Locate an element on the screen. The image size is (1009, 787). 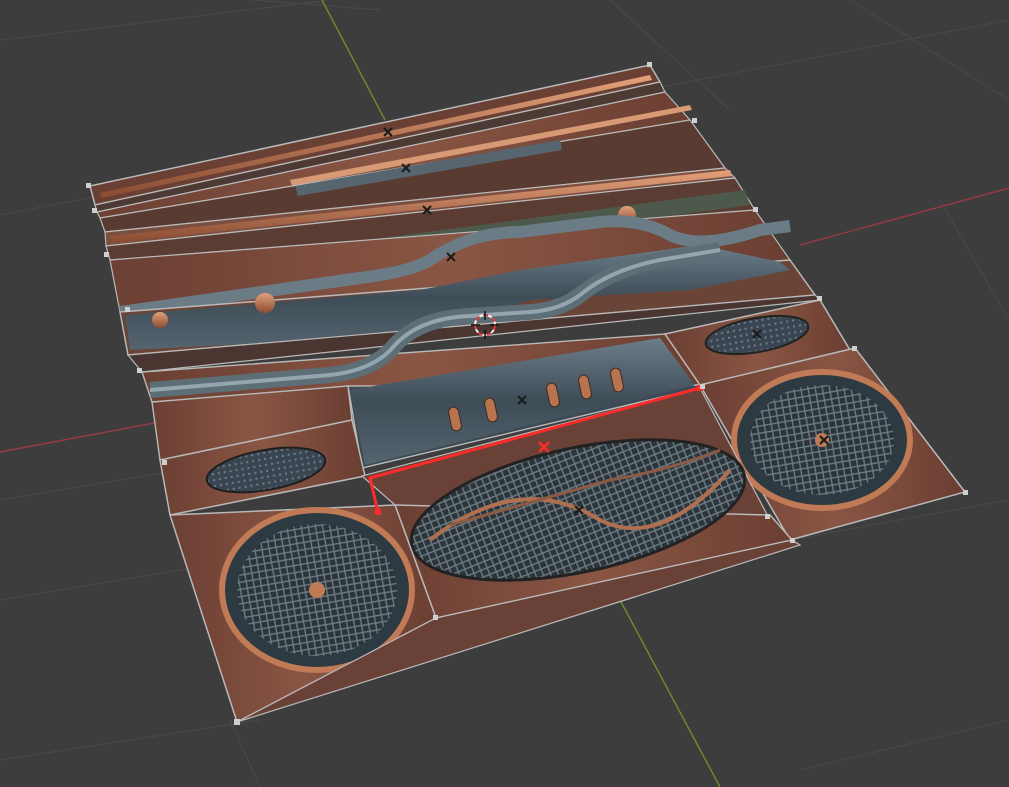
y-axis is located at coordinates (353, 60).